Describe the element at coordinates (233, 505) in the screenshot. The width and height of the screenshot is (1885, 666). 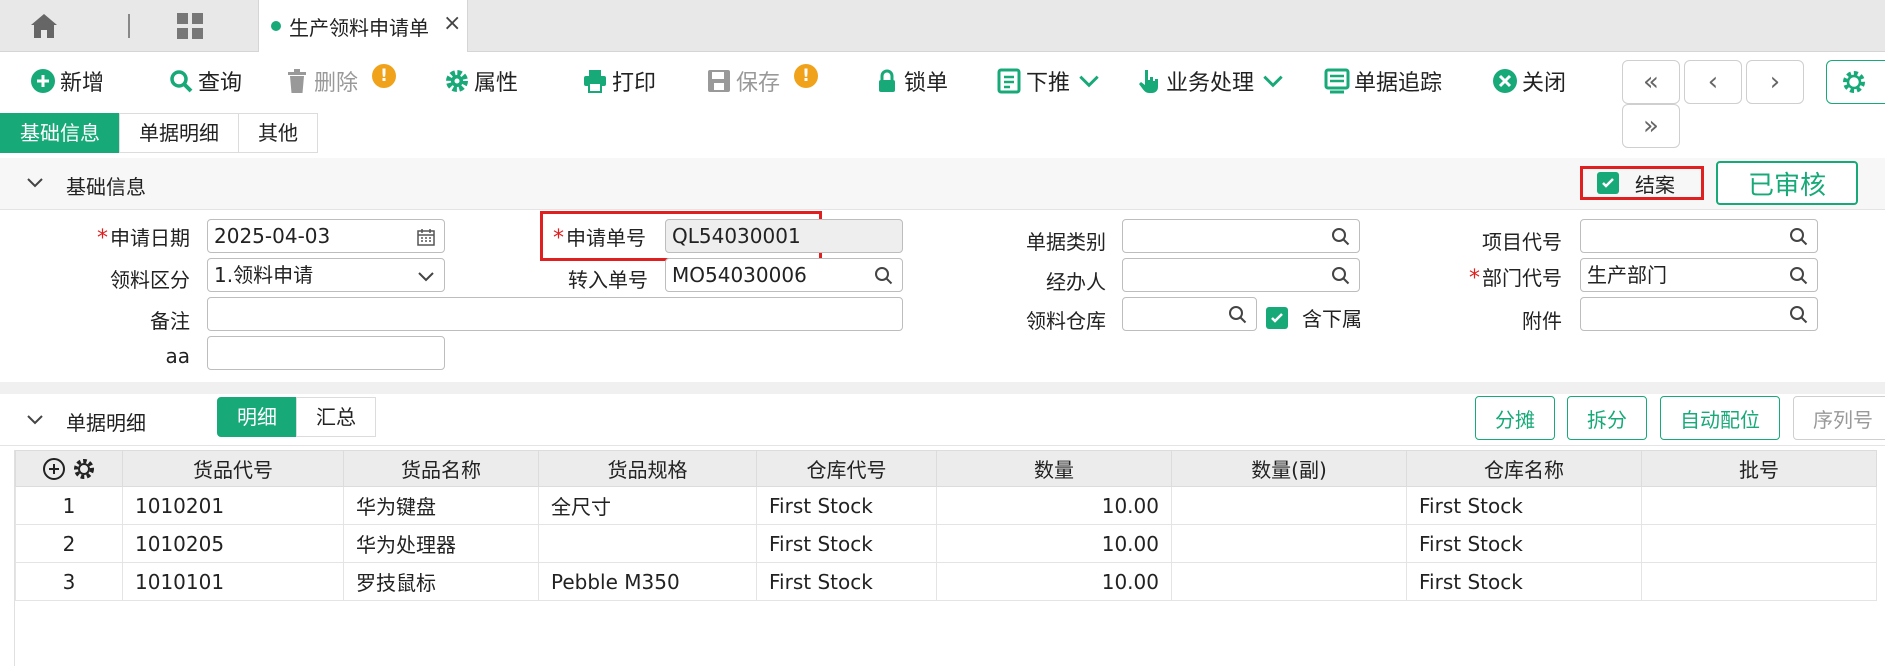
I see `cell-item-code: 1010201` at that location.